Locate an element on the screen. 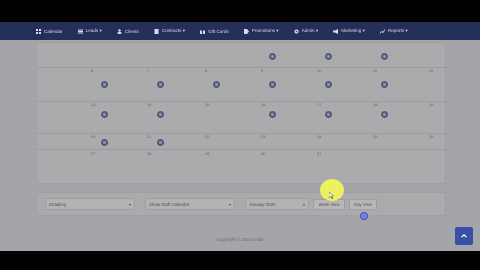  calendar-day: 28 is located at coordinates (149, 153).